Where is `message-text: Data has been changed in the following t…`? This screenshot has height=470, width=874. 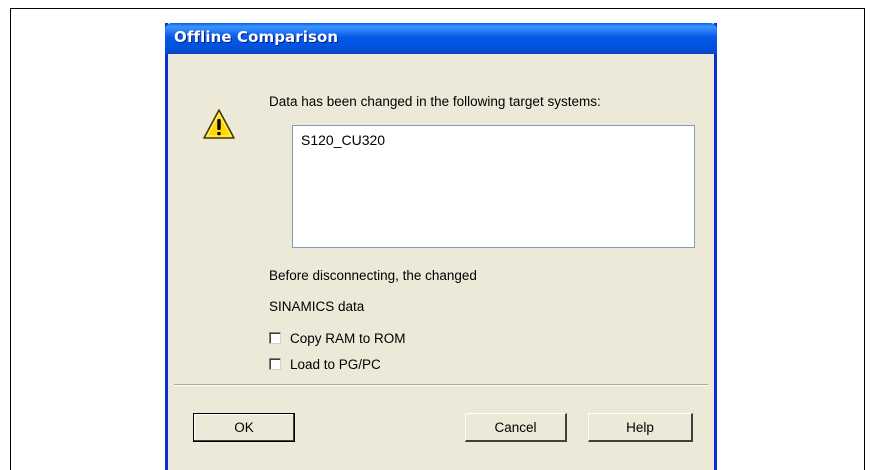 message-text: Data has been changed in the following t… is located at coordinates (435, 101).